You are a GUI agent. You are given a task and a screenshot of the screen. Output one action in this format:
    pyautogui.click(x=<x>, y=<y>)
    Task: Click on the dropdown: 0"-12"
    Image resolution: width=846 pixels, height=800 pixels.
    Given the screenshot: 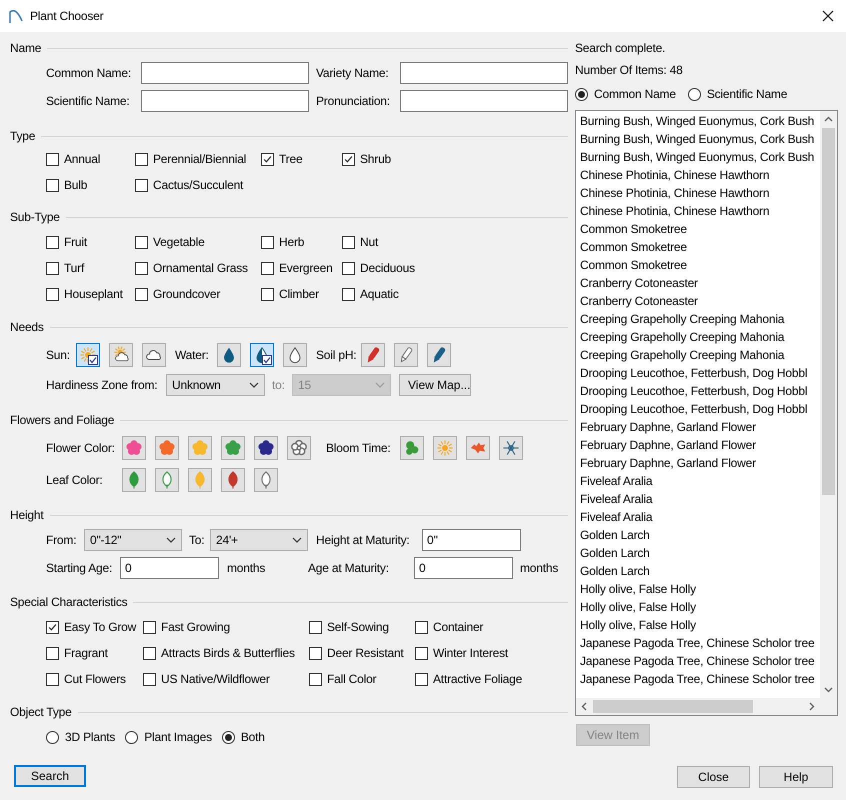 What is the action you would take?
    pyautogui.click(x=133, y=540)
    